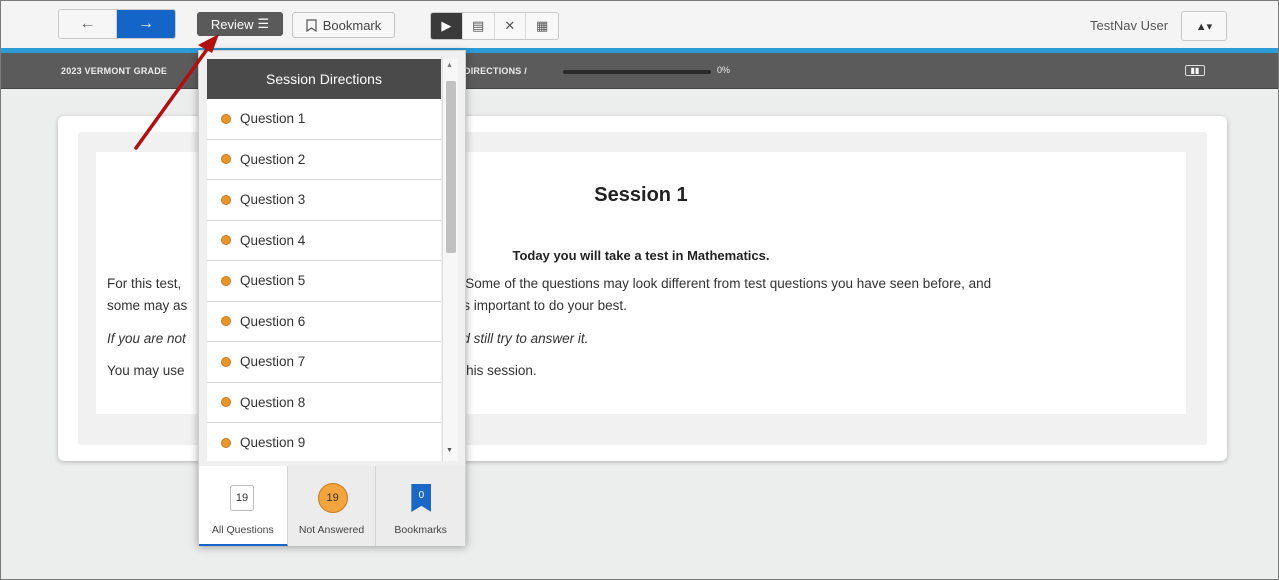  I want to click on calculator-icon: ▦, so click(542, 25).